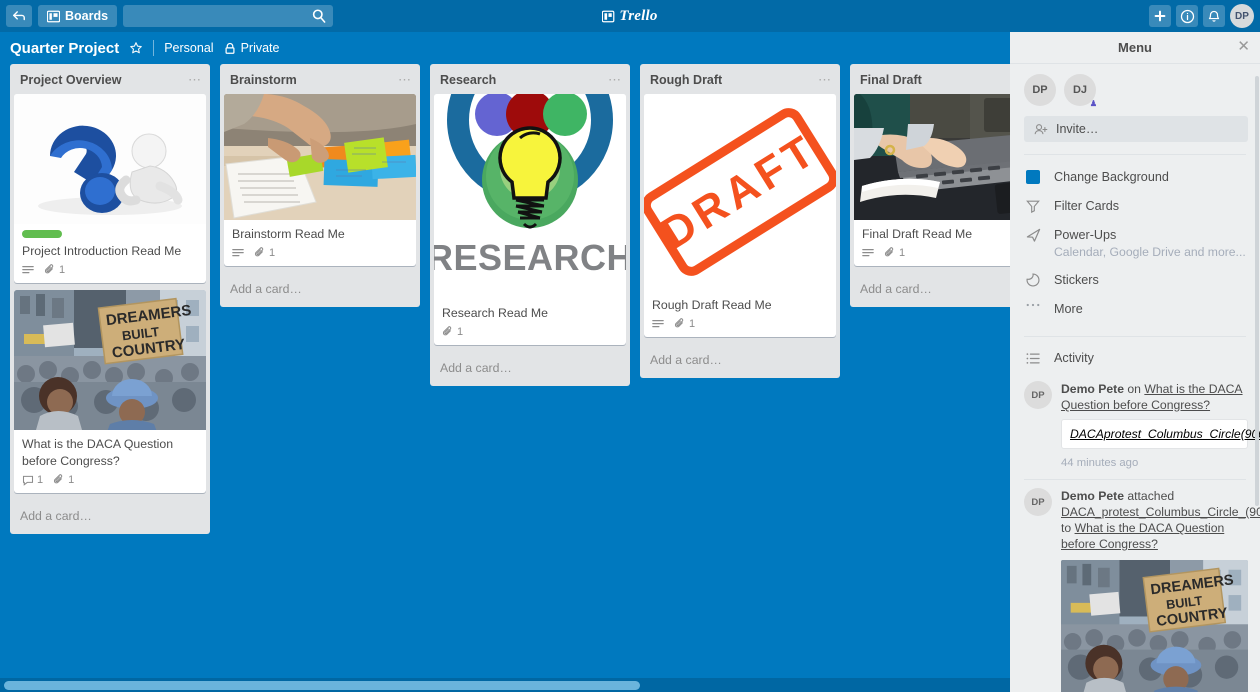  I want to click on card-body: Project Introduction Read Me 1, so click(110, 253).